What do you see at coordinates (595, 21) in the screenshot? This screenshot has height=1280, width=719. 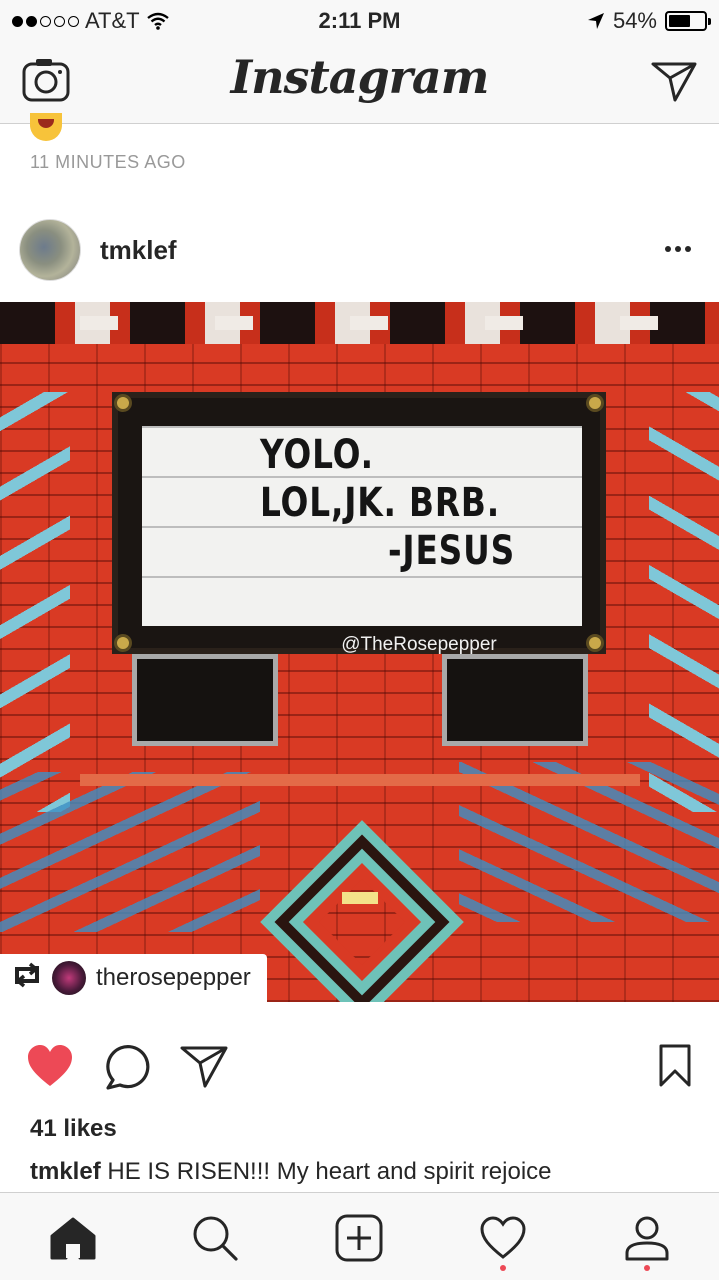 I see `location-arrow-icon` at bounding box center [595, 21].